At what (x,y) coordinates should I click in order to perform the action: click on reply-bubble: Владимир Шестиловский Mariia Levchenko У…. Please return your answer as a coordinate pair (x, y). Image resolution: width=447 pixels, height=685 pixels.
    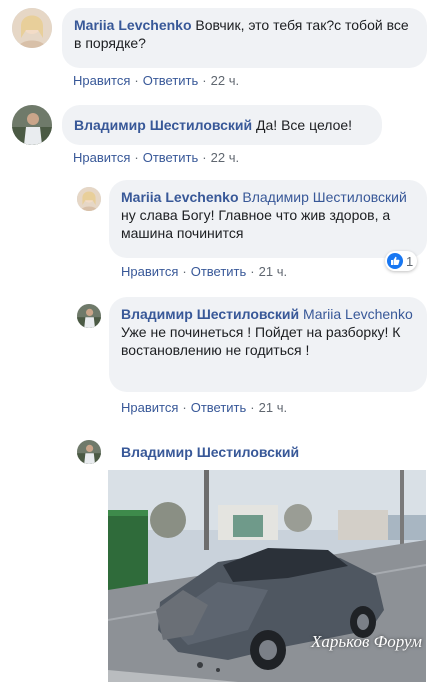
    Looking at the image, I should click on (268, 344).